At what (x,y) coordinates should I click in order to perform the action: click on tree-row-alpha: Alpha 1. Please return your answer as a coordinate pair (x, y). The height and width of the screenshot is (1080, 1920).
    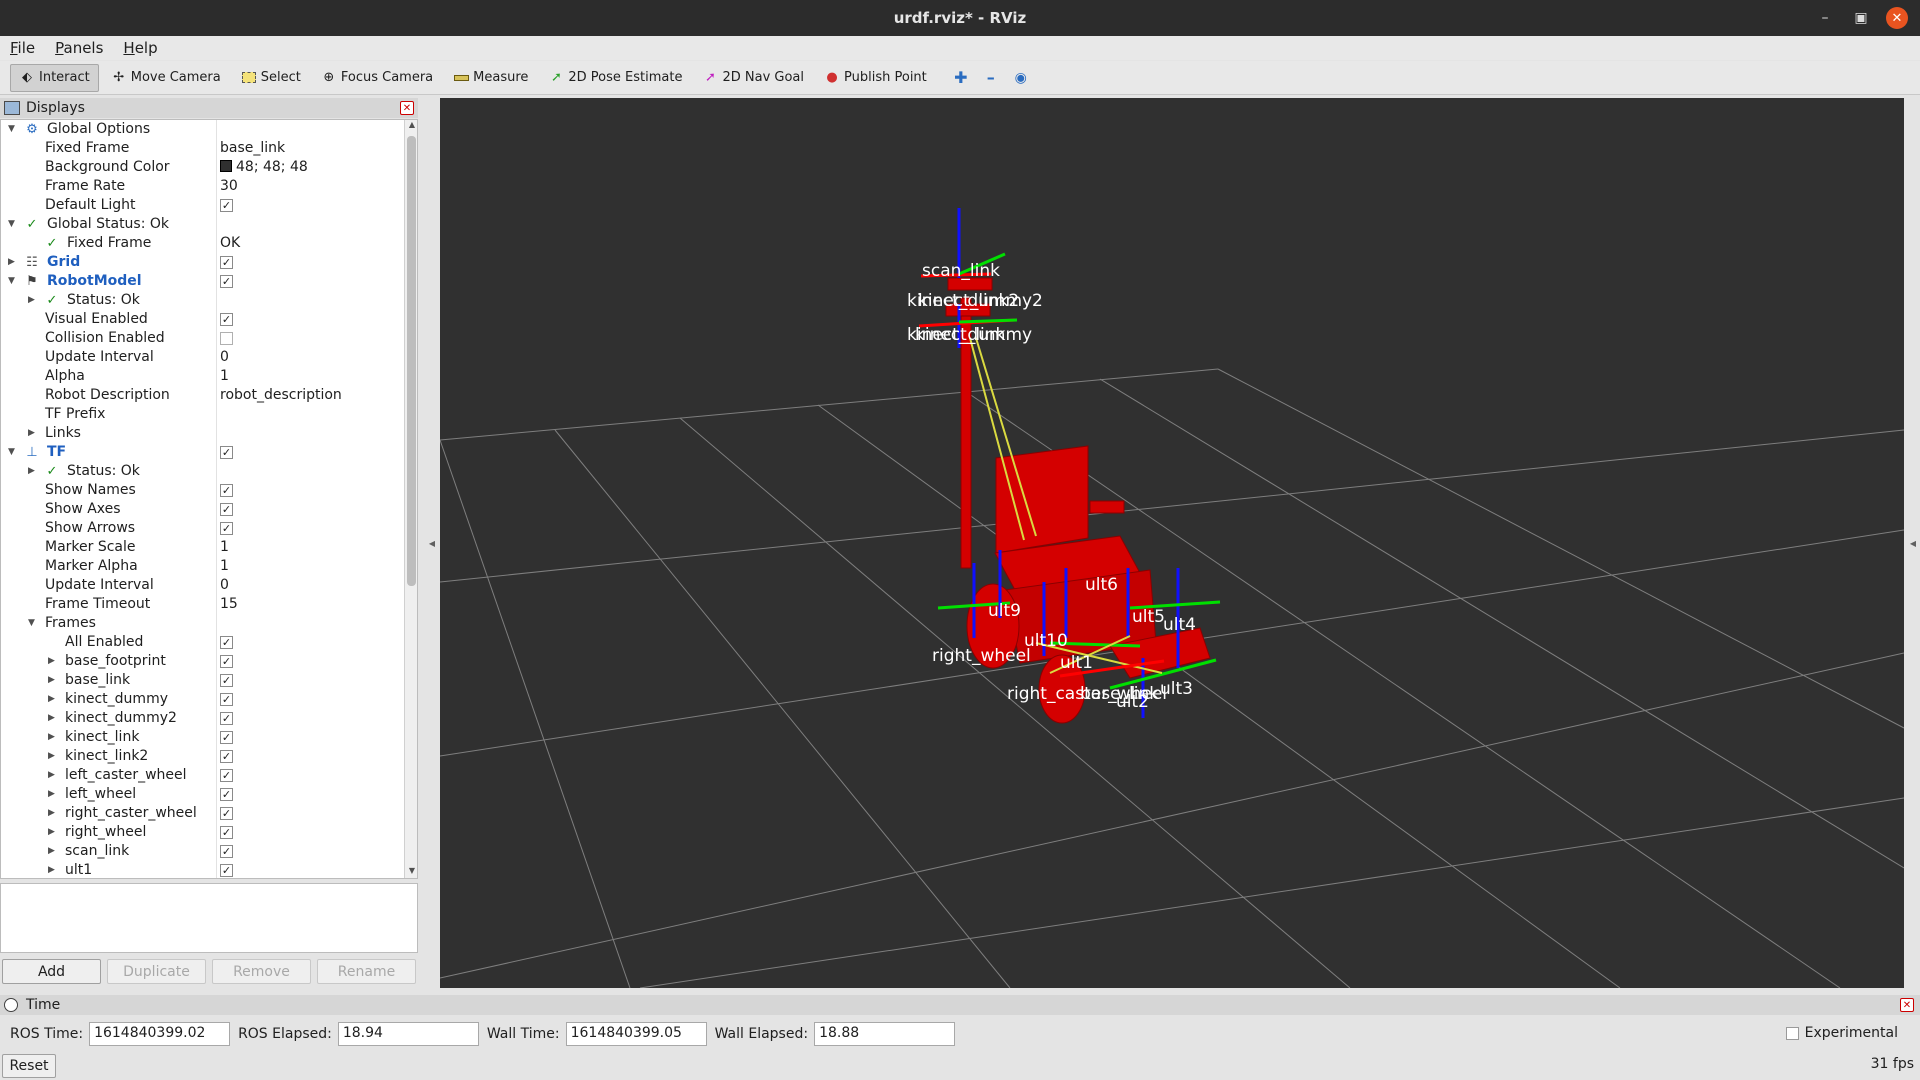
    Looking at the image, I should click on (202, 376).